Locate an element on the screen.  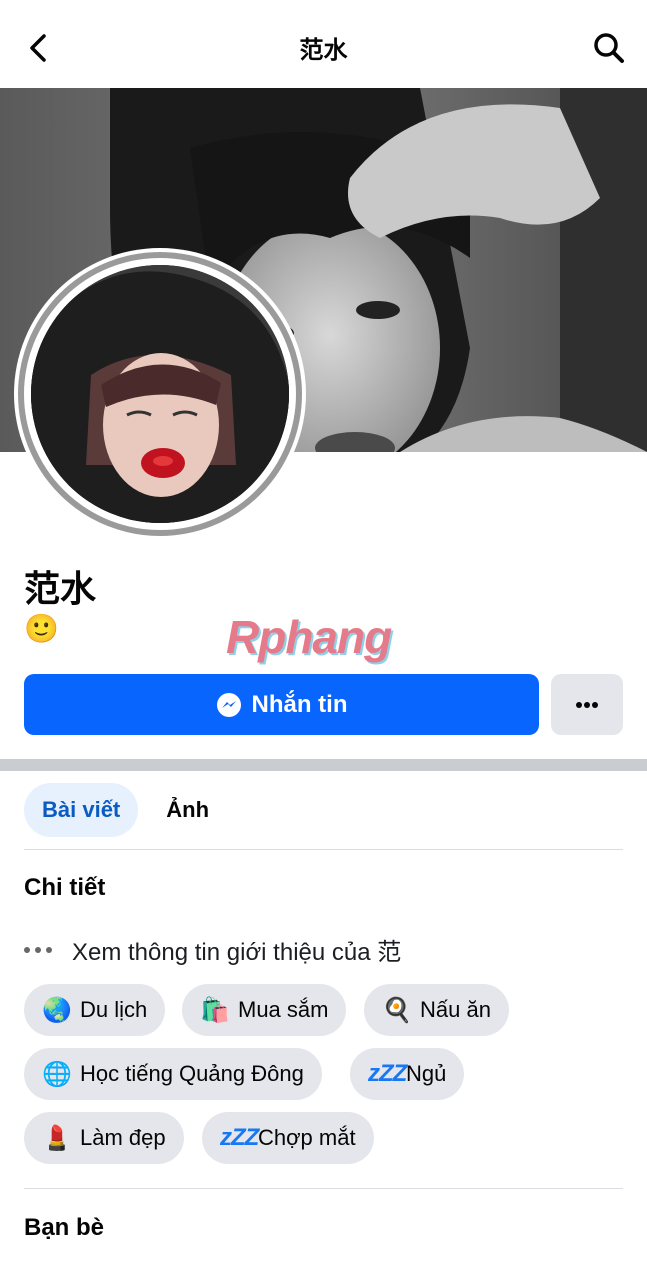
hobby-chip-nap: zZZ Chợp mắt is located at coordinates (288, 1138).